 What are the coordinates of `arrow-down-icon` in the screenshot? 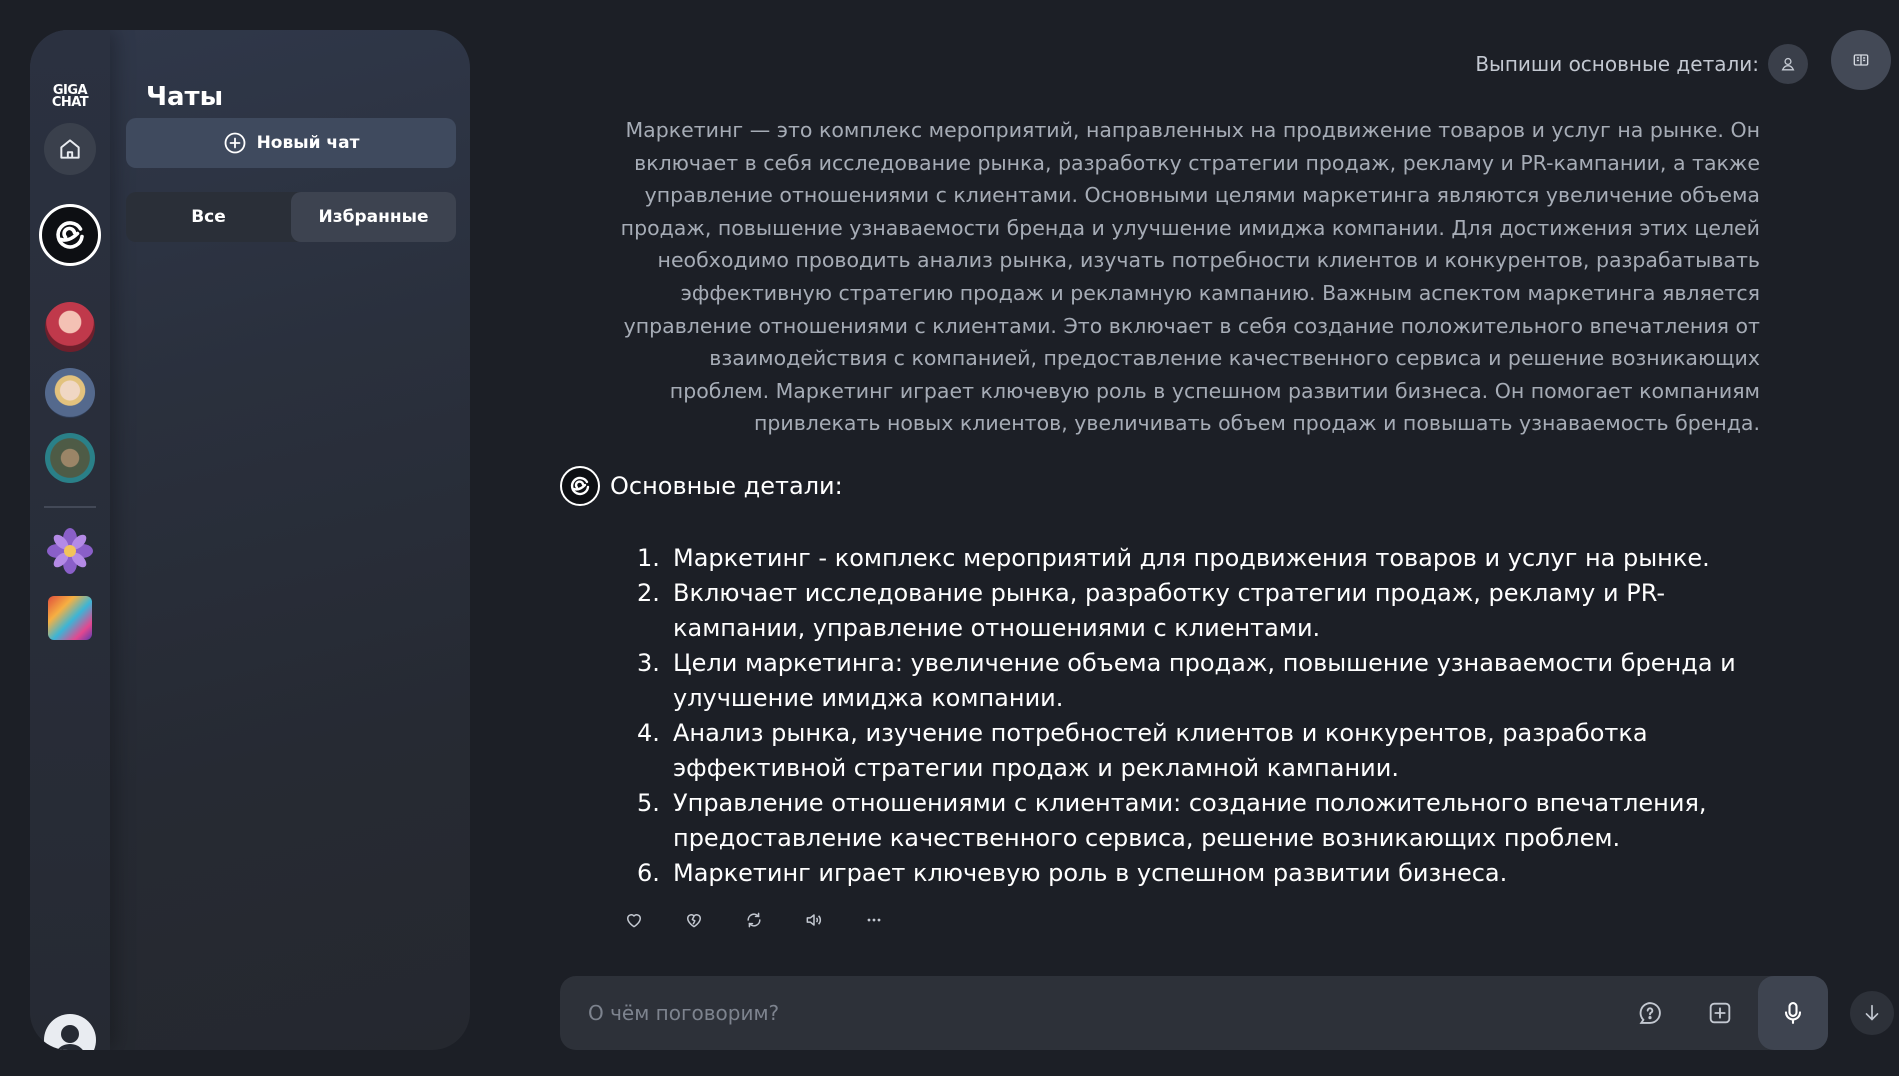 It's located at (1872, 1012).